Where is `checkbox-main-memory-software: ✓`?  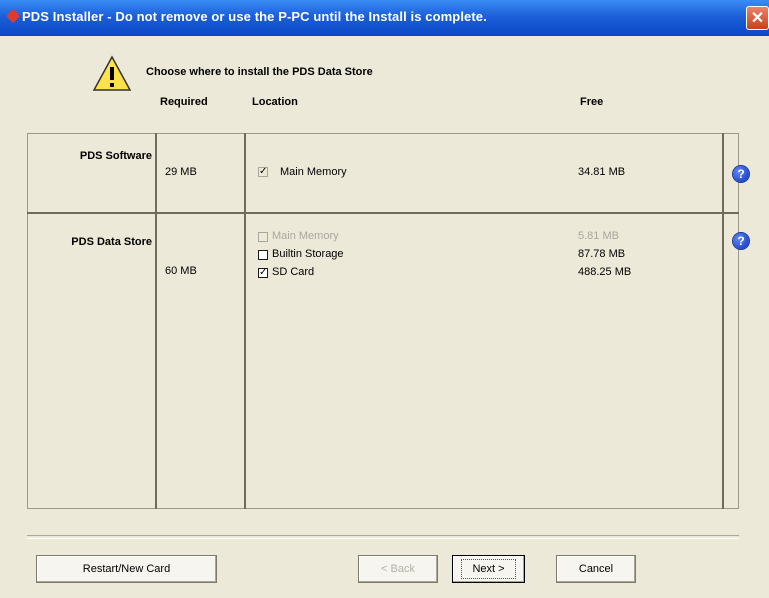
checkbox-main-memory-software: ✓ is located at coordinates (263, 171).